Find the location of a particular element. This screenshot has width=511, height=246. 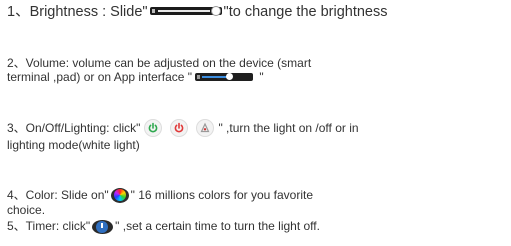

onoff-text-line2: lighting mode(white light) is located at coordinates (73, 145).